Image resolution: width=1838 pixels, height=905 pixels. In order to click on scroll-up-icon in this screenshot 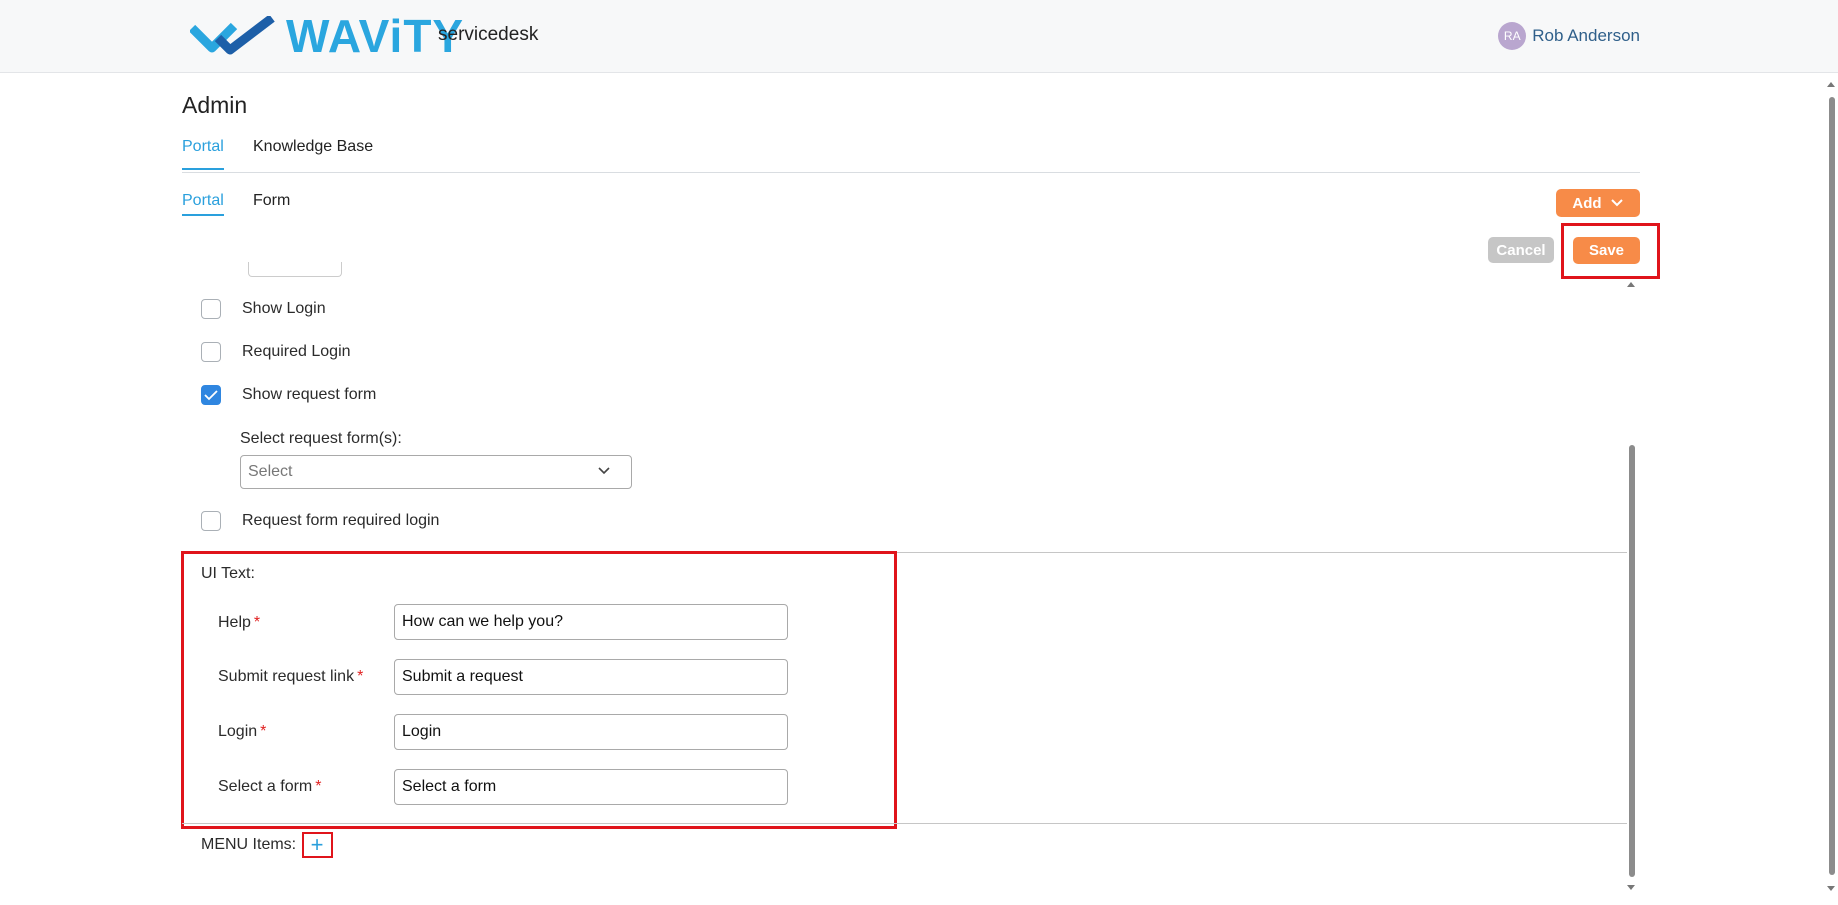, I will do `click(1831, 84)`.